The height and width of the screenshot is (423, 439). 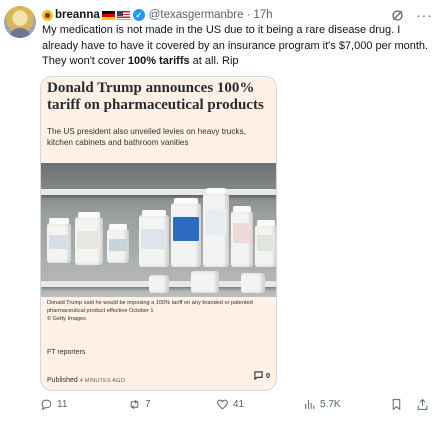 I want to click on bookmark-button, so click(x=396, y=404).